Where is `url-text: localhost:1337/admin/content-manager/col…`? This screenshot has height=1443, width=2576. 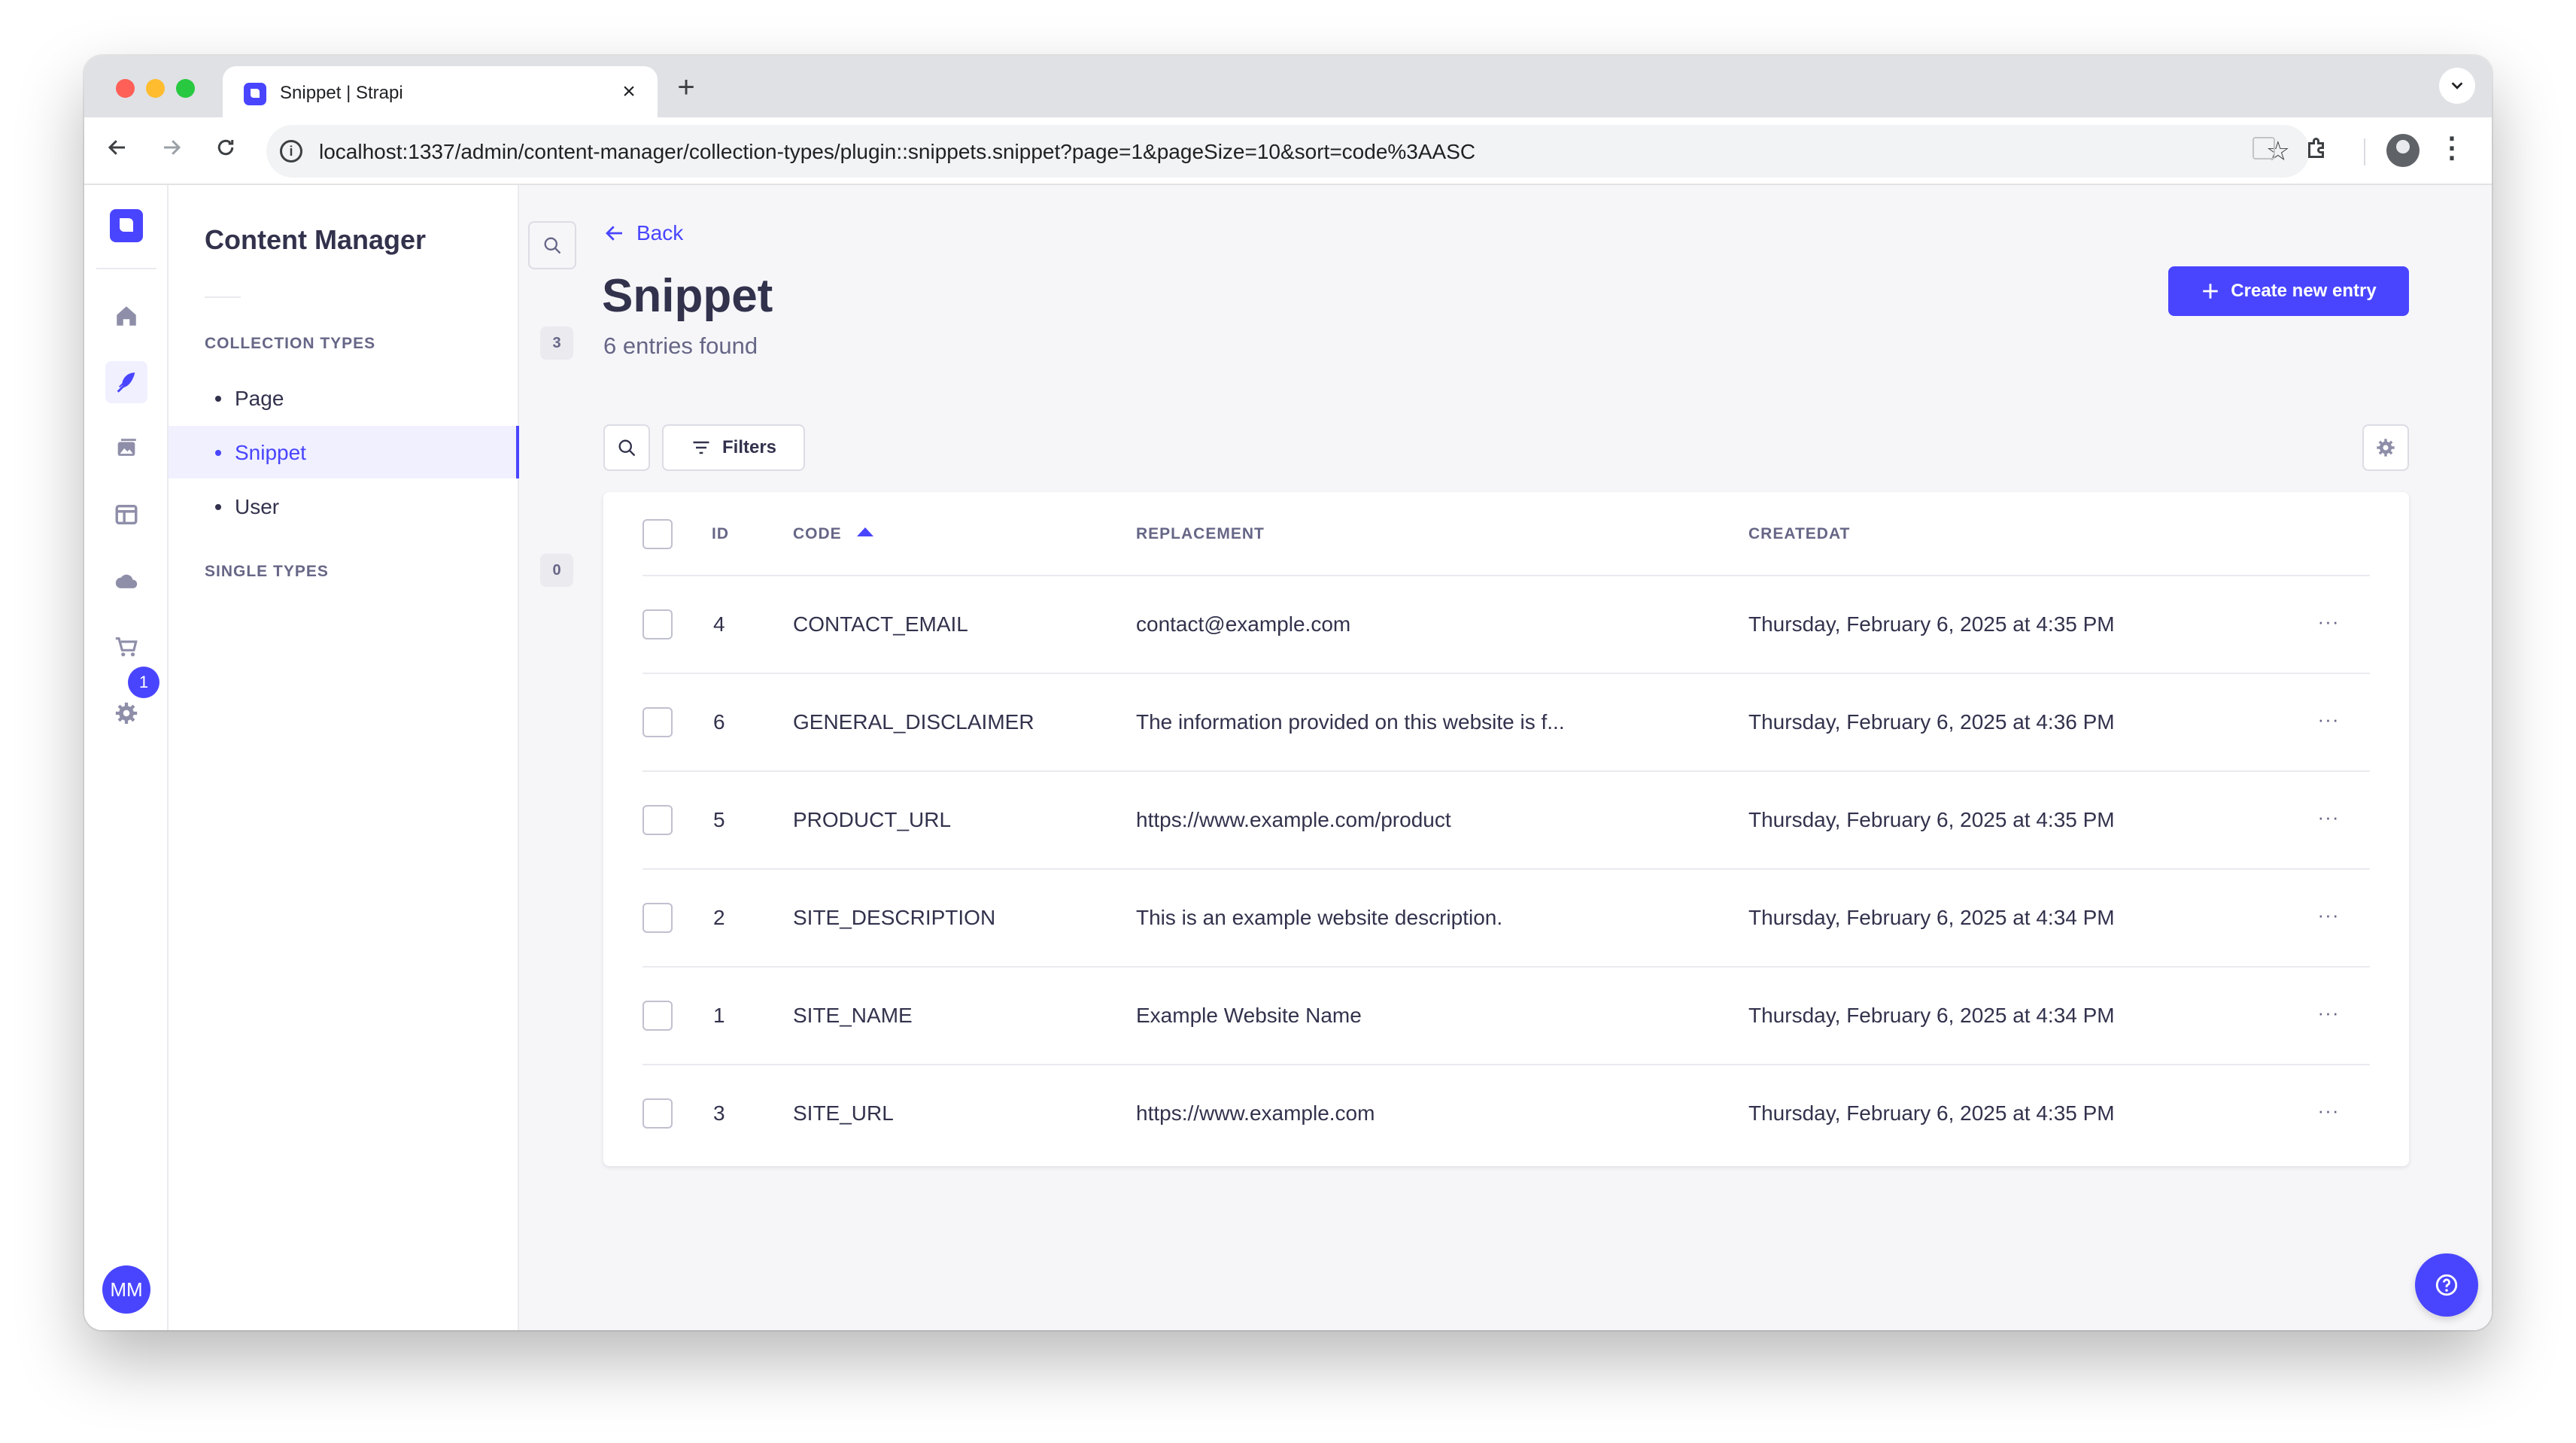
url-text: localhost:1337/admin/content-manager/col… is located at coordinates (897, 152).